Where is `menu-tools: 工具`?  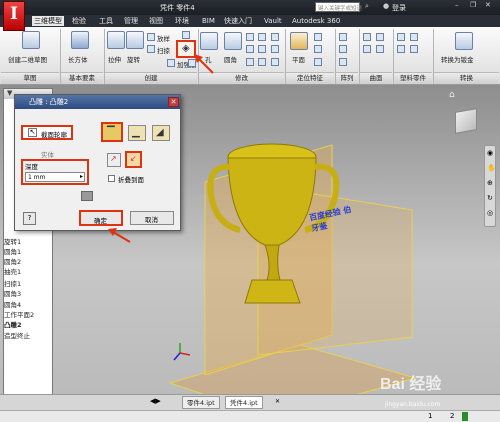
menu-tools: 工具 is located at coordinates (106, 21).